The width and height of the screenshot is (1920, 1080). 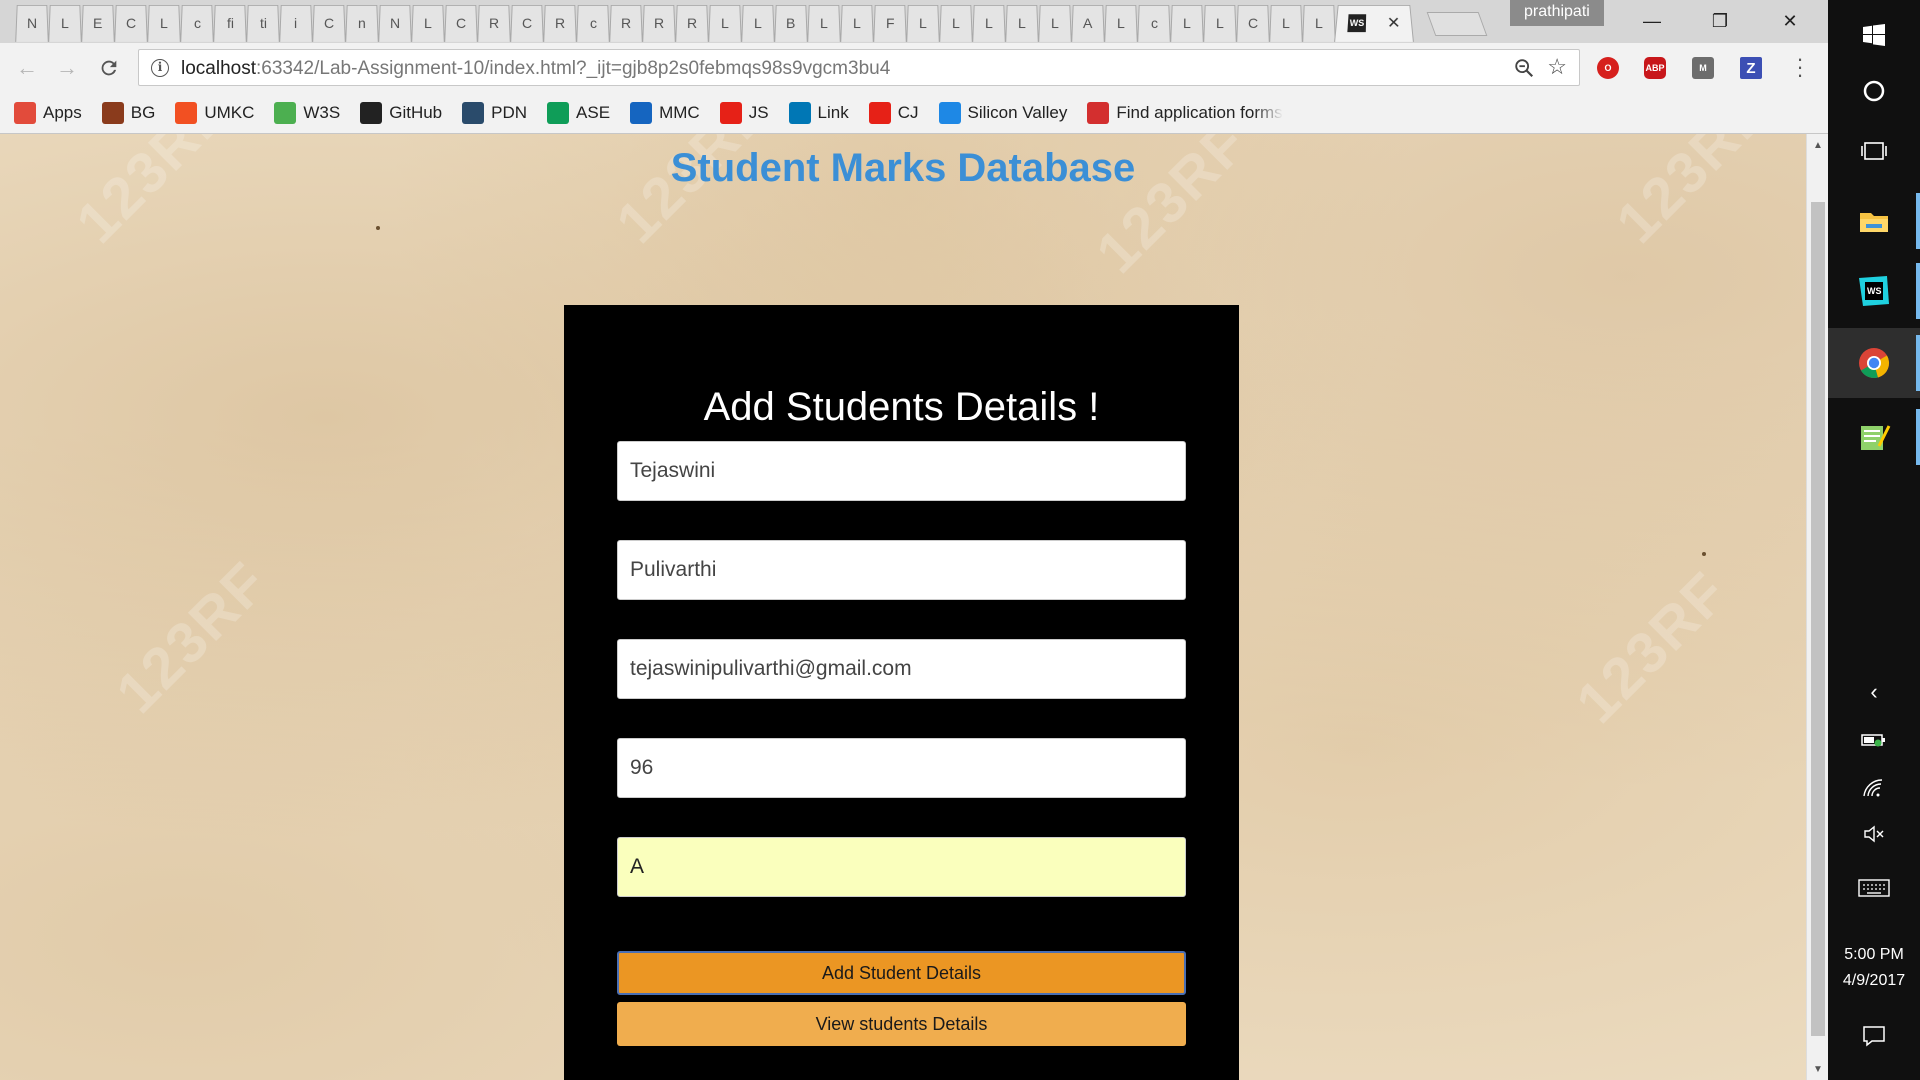 I want to click on restore-button: ❐, so click(x=1720, y=21).